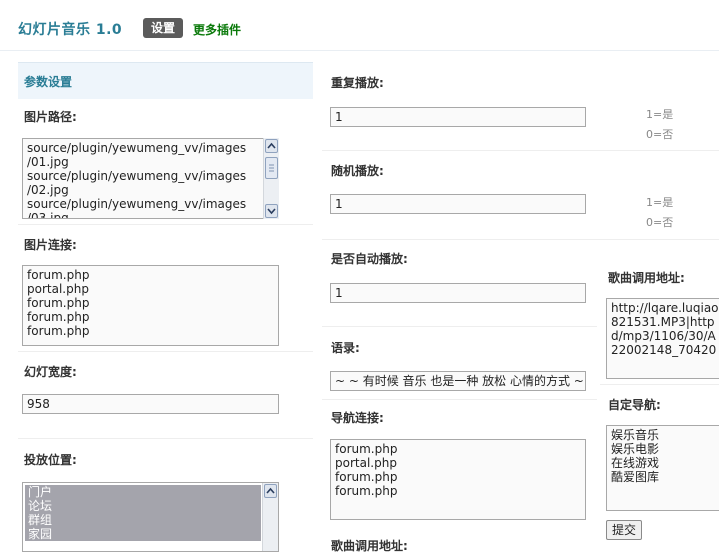 This screenshot has width=719, height=554. What do you see at coordinates (50, 245) in the screenshot?
I see `image-link-label: 图片连接:` at bounding box center [50, 245].